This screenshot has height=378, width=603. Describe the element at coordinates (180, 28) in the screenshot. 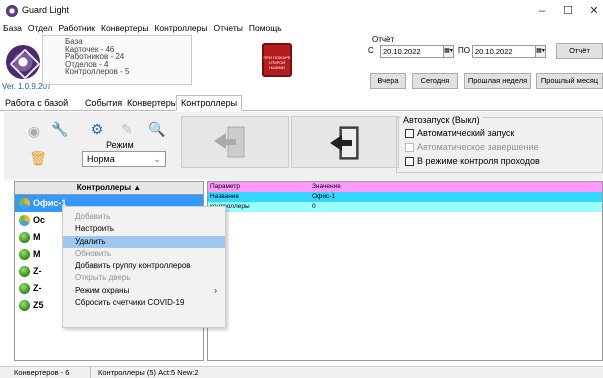

I see `menu-item-controllers: Контроллеры` at that location.